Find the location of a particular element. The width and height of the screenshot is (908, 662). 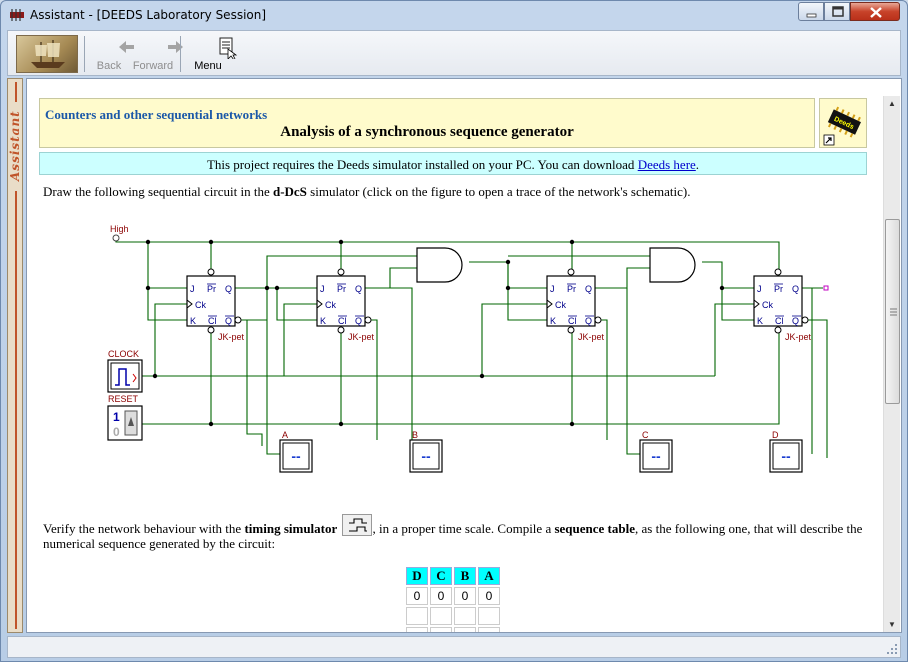

close-button is located at coordinates (875, 11).